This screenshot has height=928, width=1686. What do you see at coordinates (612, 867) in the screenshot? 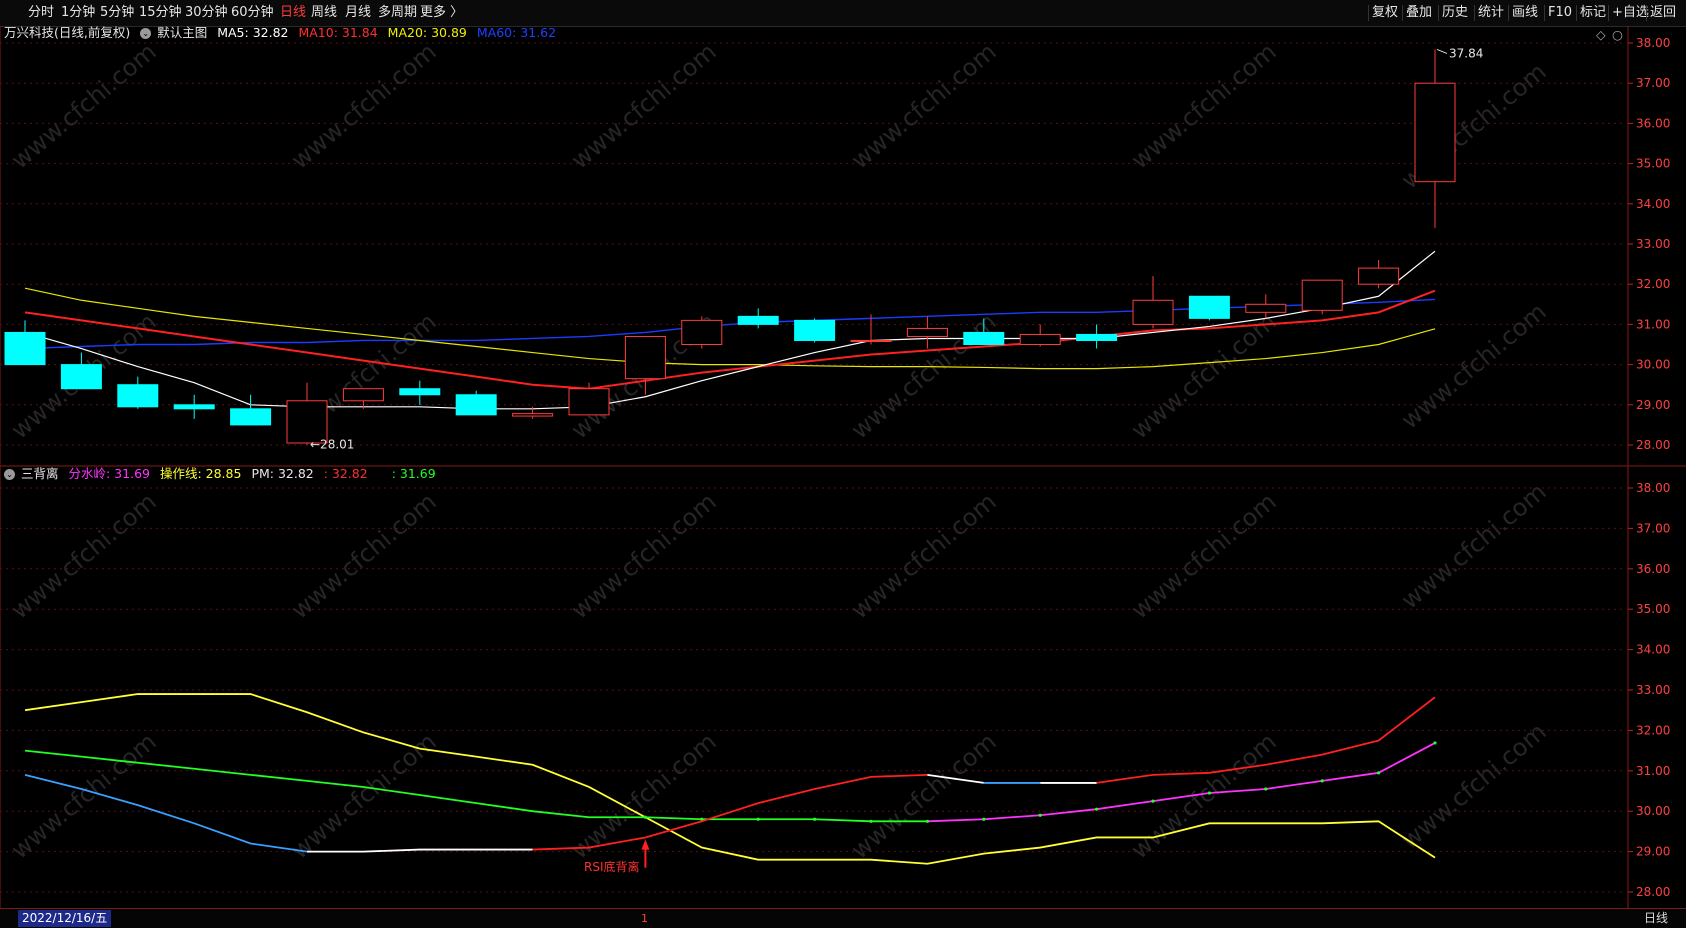
I see `rsi-divergence-label: RSI底背离` at bounding box center [612, 867].